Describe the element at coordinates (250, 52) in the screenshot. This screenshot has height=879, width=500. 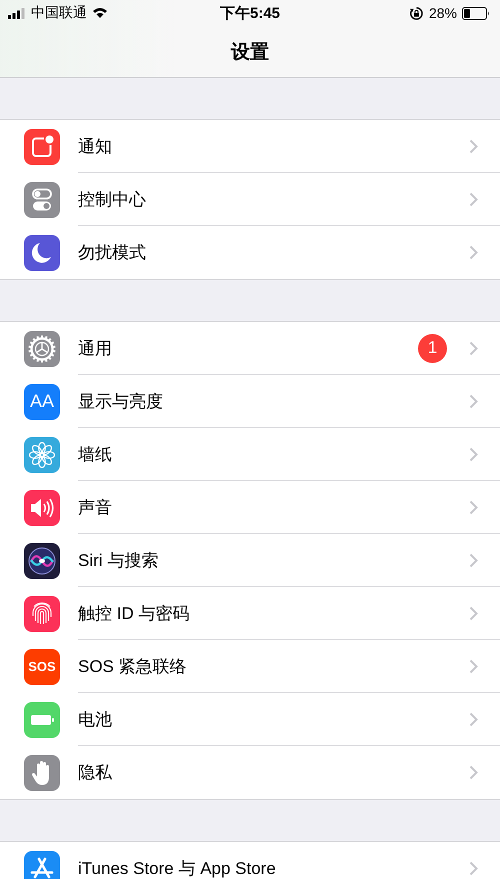
I see `page-title: 设置` at that location.